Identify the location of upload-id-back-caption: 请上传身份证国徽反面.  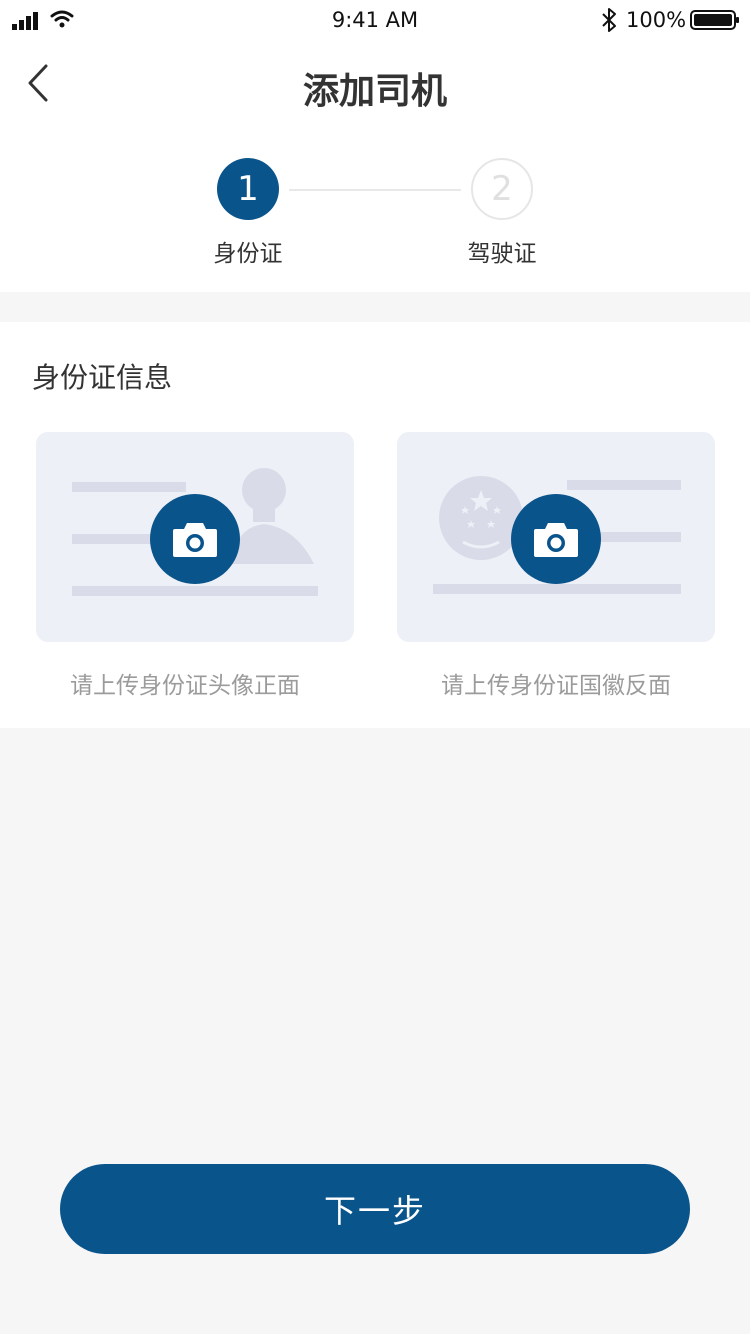
(556, 686).